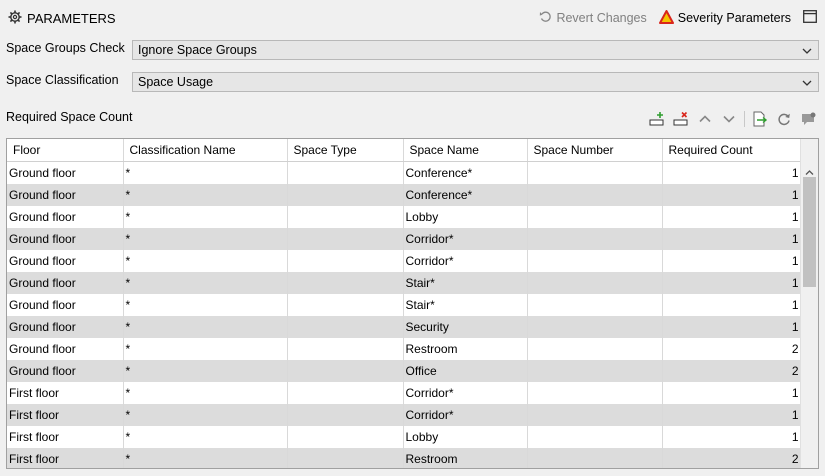 The image size is (825, 476). I want to click on column-header-space-name: Space Name, so click(465, 150).